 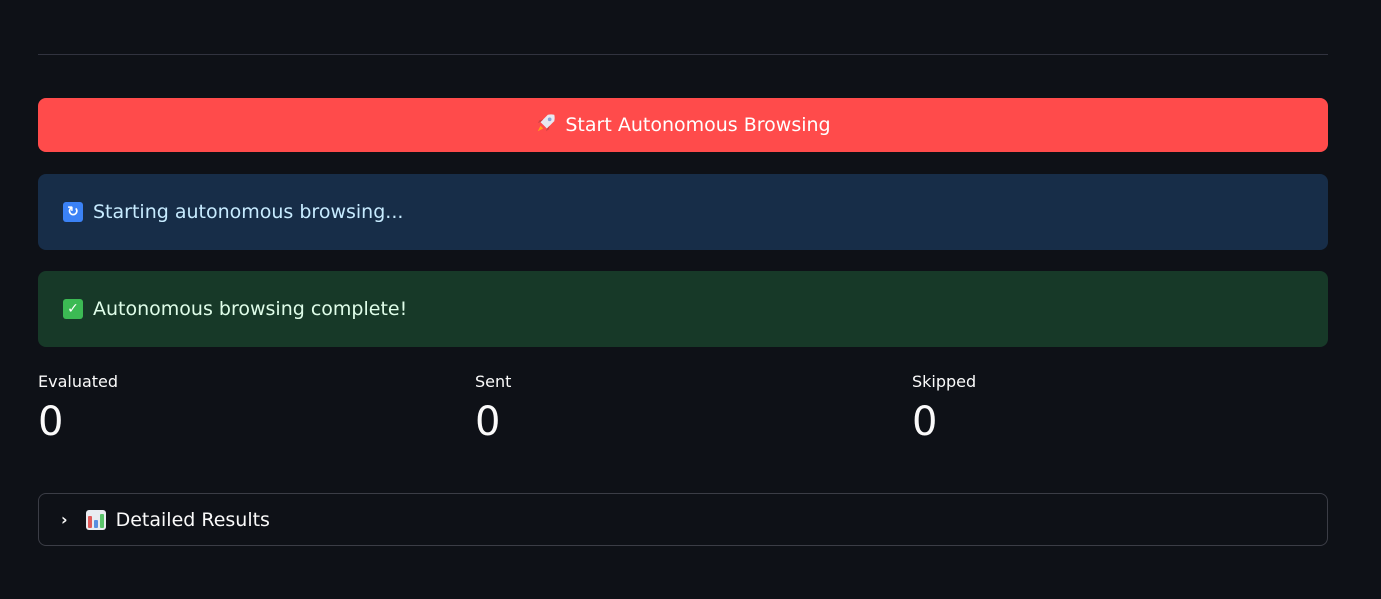 I want to click on bar-chart-icon, so click(x=95, y=519).